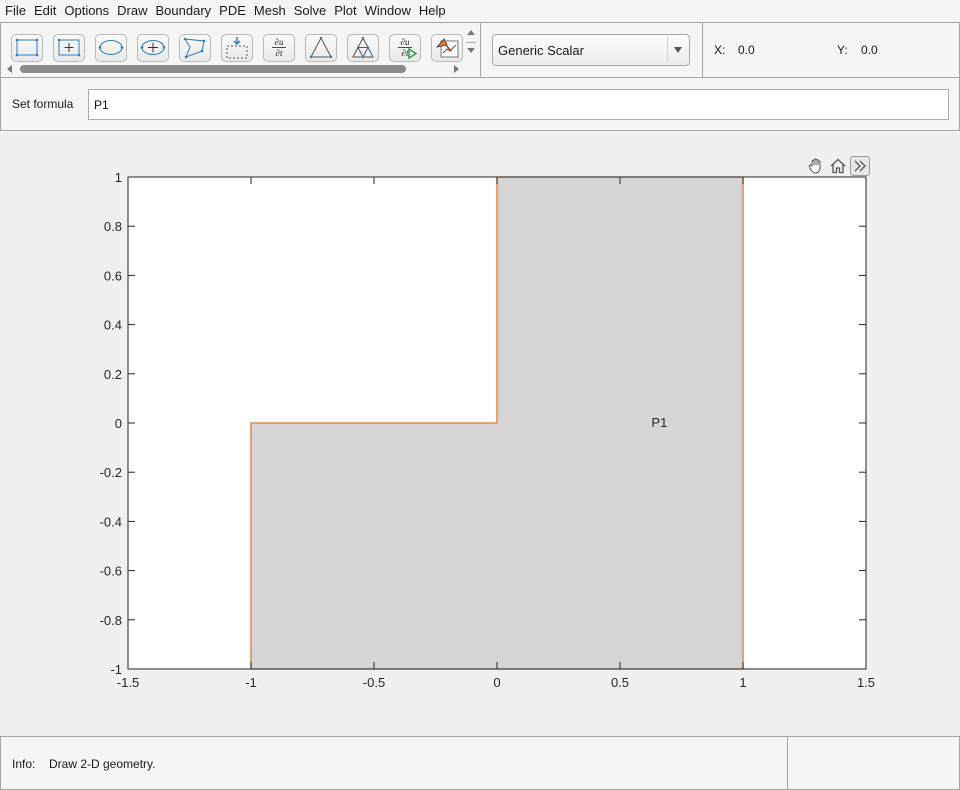 The image size is (960, 790). I want to click on rectangle-corner-button, so click(27, 48).